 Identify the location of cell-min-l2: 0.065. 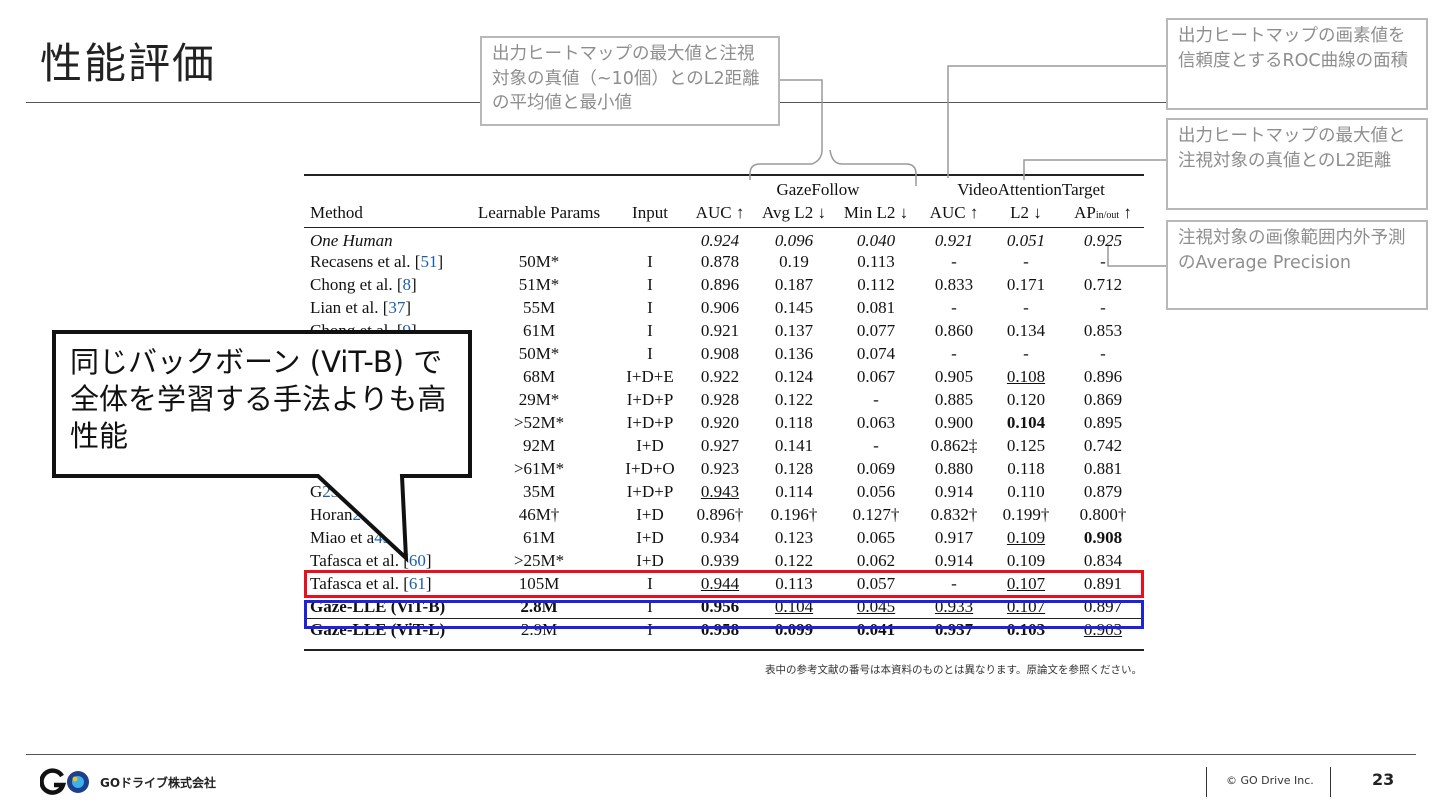
(876, 537).